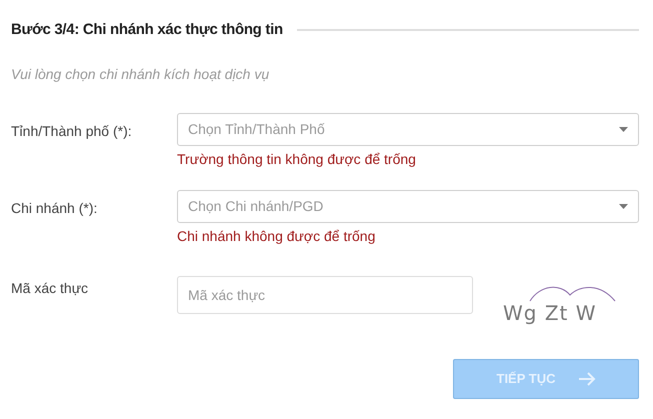 This screenshot has height=419, width=653. Describe the element at coordinates (408, 129) in the screenshot. I see `dropdown-field: Chọn Tỉnh/Thành Phố` at that location.